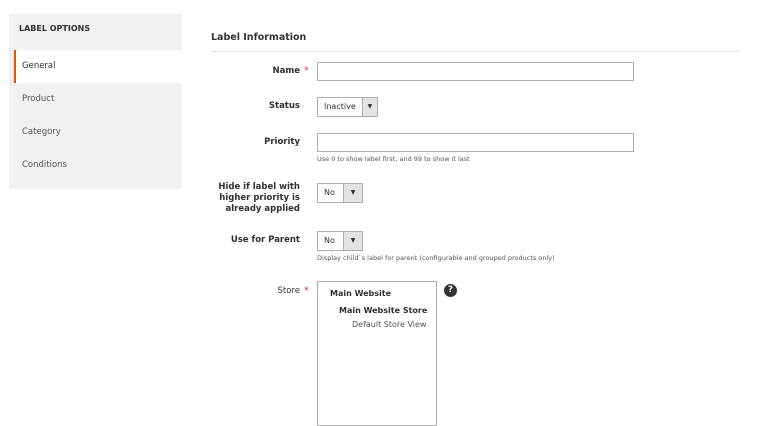 The height and width of the screenshot is (426, 767). I want to click on section-title: Label Information, so click(259, 37).